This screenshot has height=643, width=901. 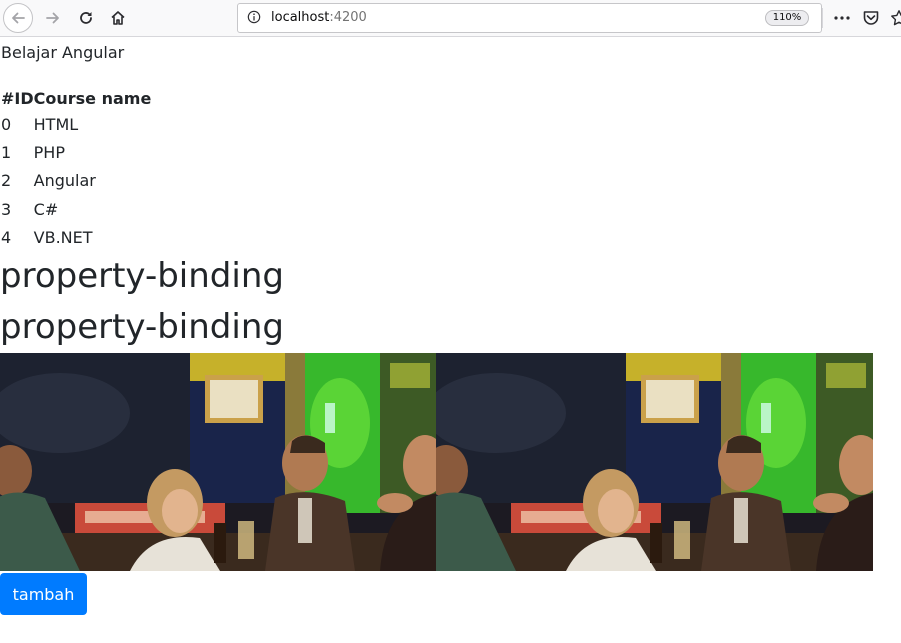 I want to click on table-header-row: #ID Course name, so click(x=75, y=98).